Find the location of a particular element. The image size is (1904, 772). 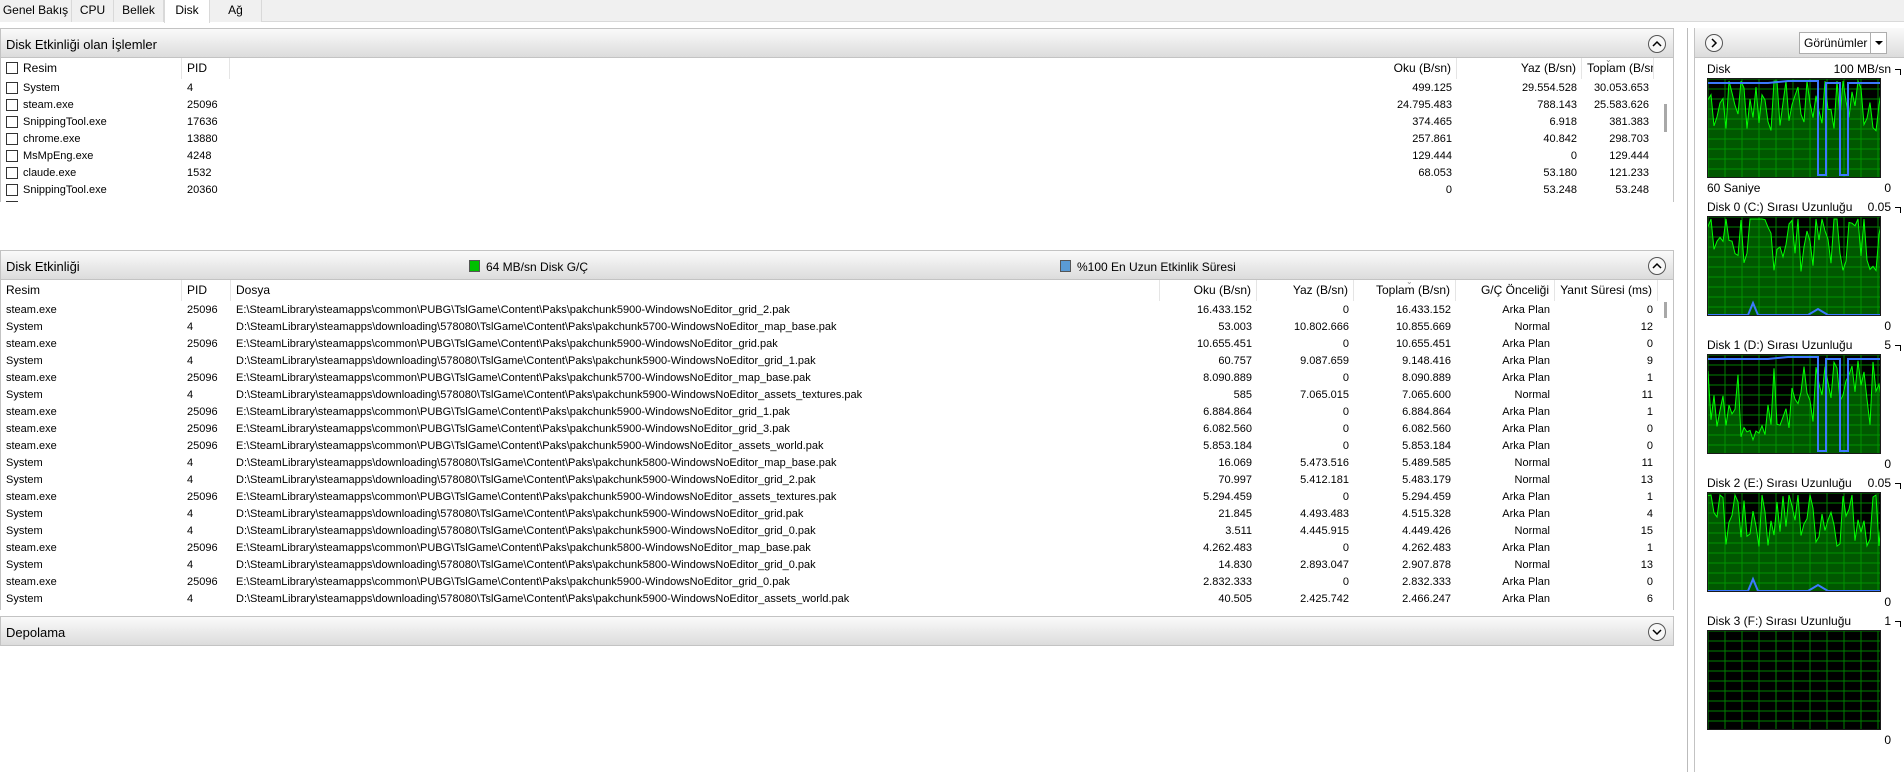

graph-0: Disk 100 MB/sn 60 Saniye 0 is located at coordinates (1805, 128).